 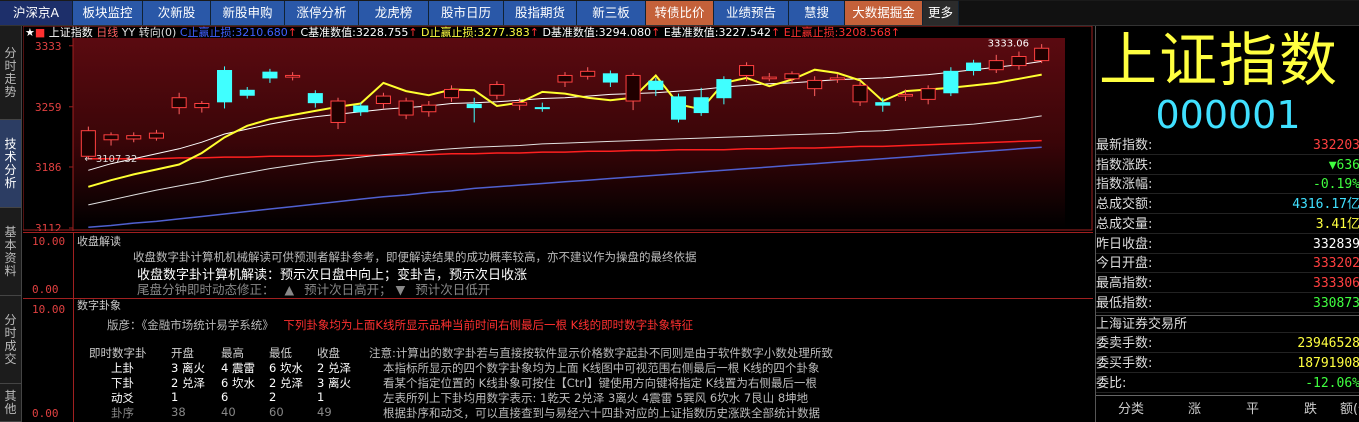 I want to click on c-stop-label: C止赢止损:, so click(x=207, y=32).